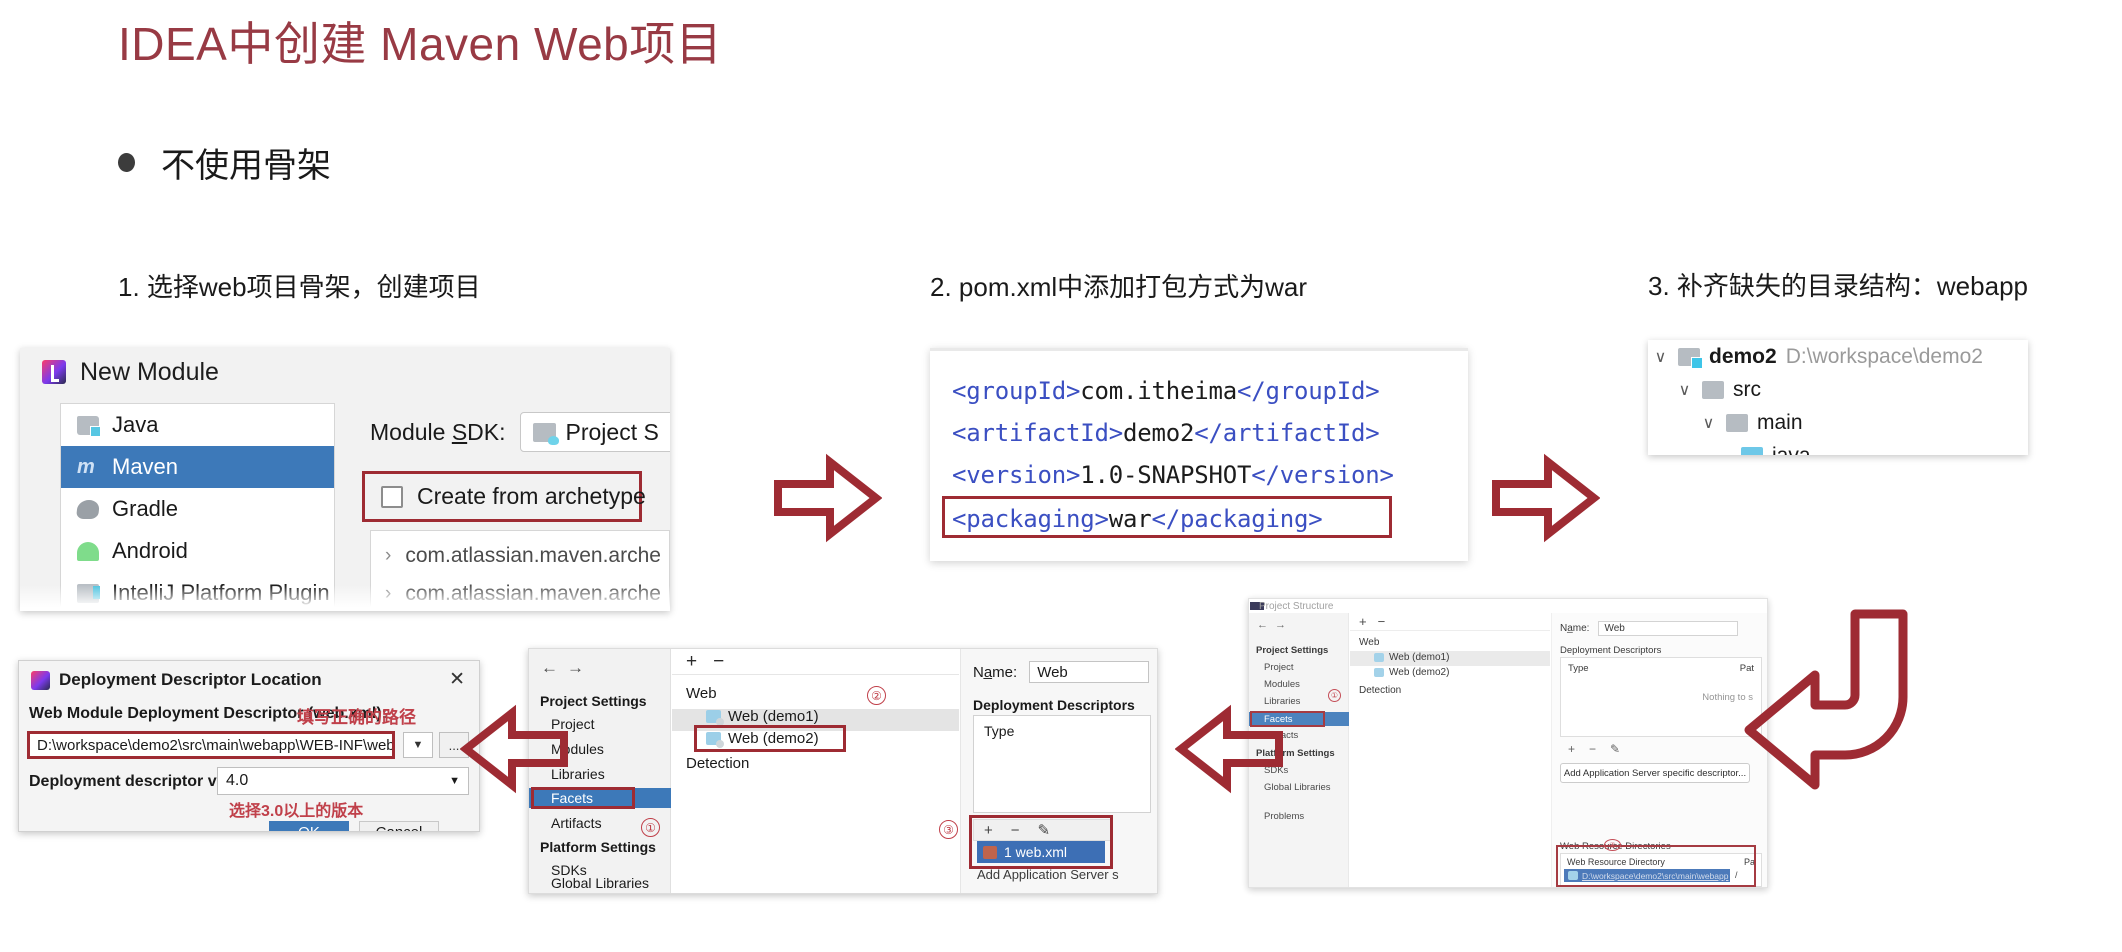  What do you see at coordinates (149, 372) in the screenshot?
I see `new-module-title: New Module` at bounding box center [149, 372].